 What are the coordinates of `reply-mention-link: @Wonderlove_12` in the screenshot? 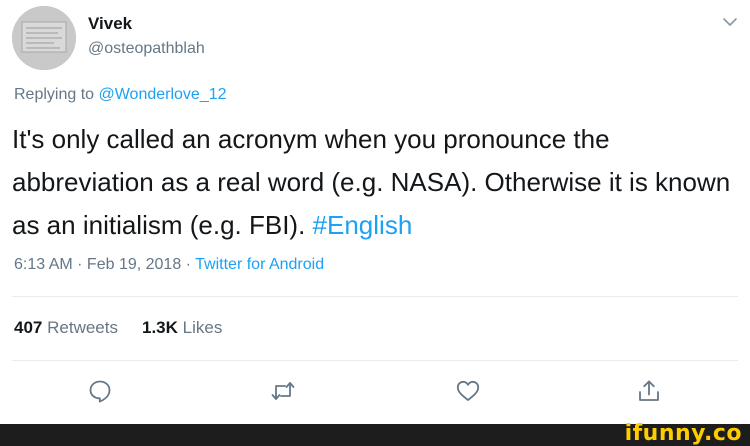 It's located at (163, 94).